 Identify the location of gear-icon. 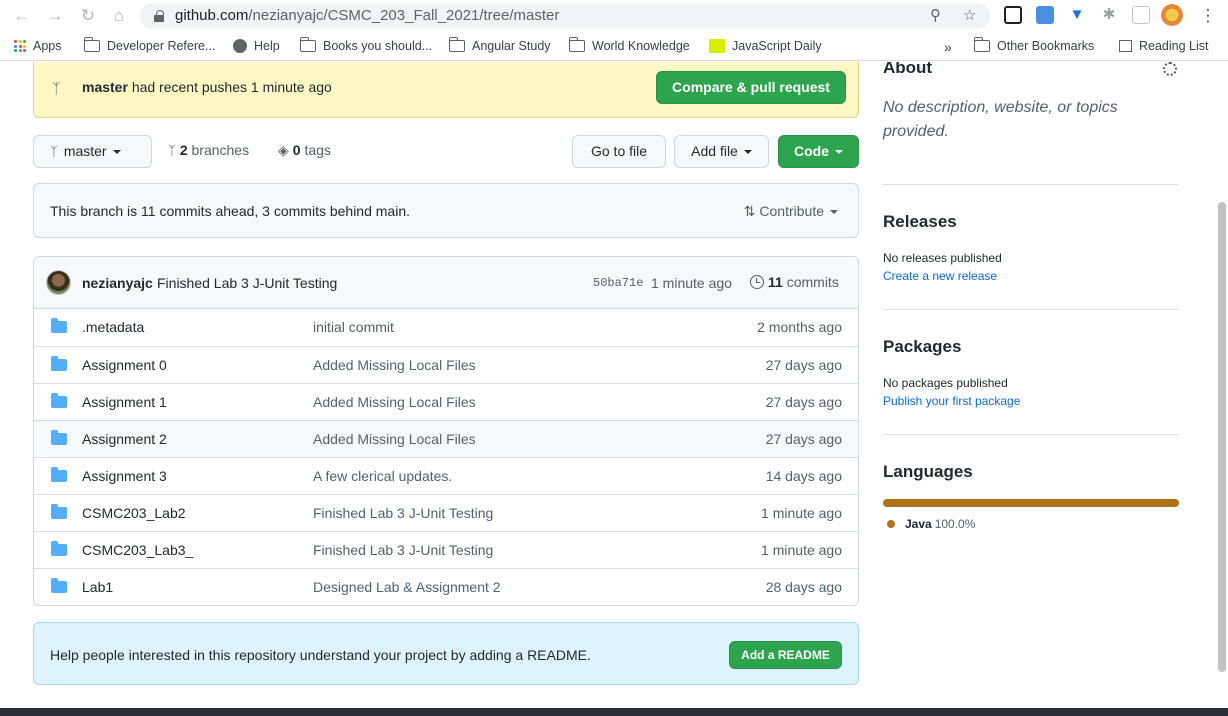
(1170, 69).